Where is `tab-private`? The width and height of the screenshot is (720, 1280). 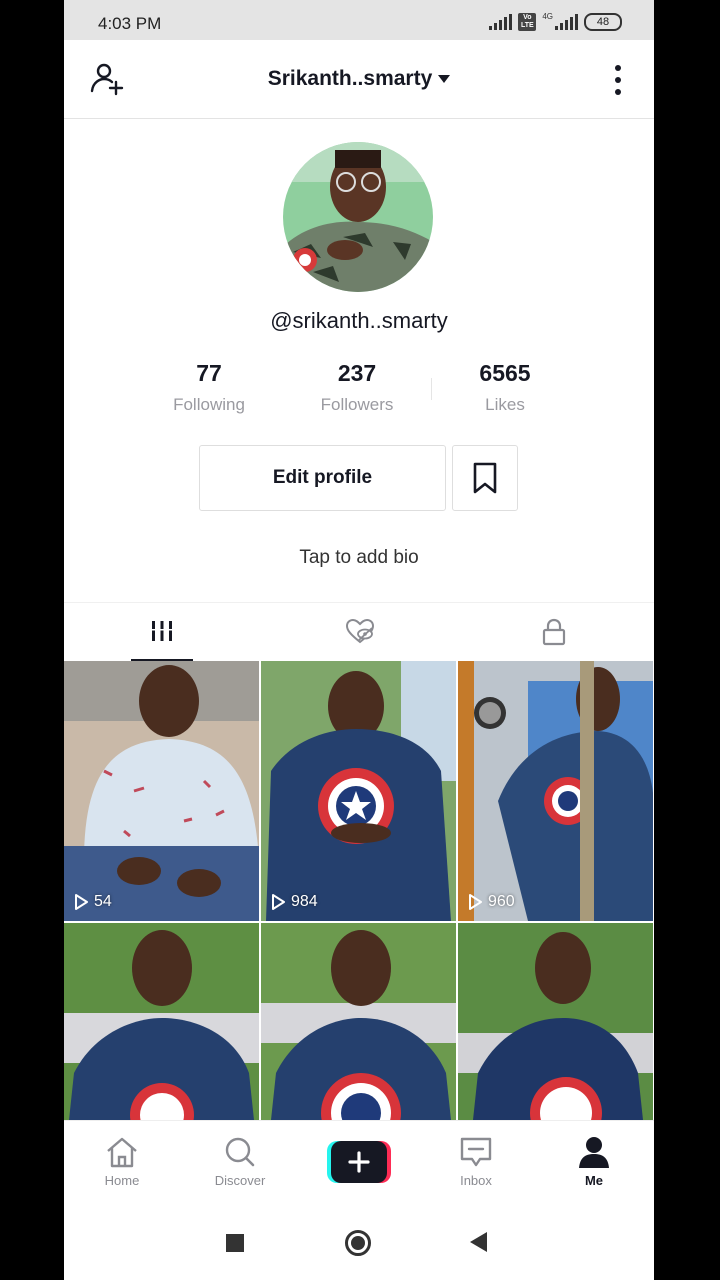 tab-private is located at coordinates (554, 632).